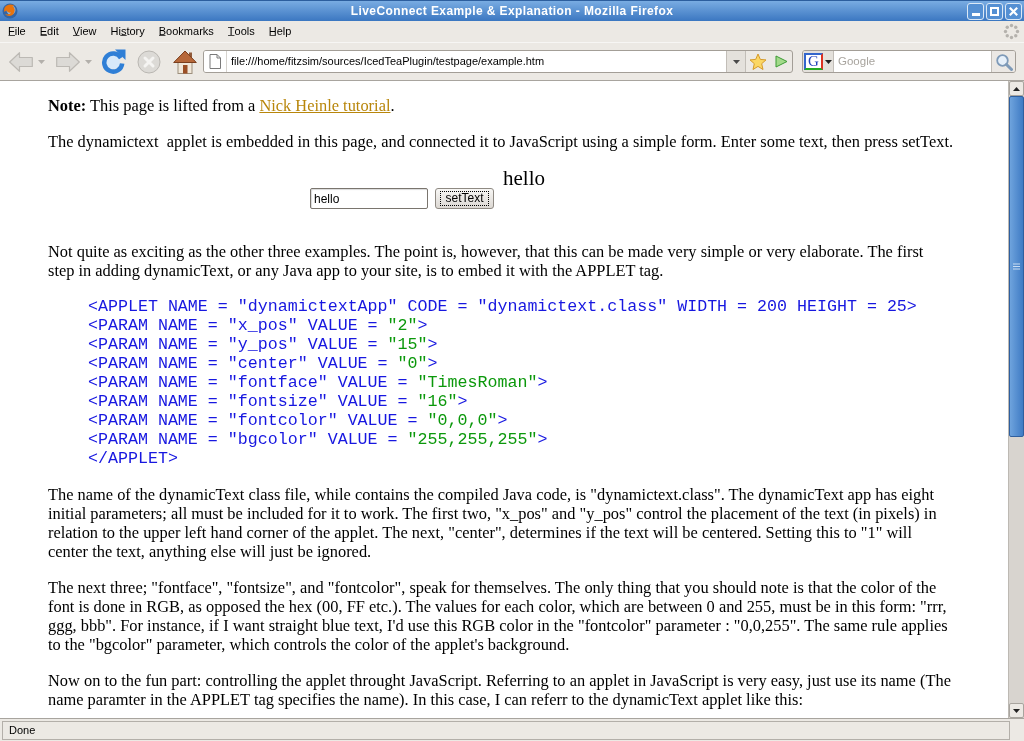 This screenshot has width=1024, height=741. Describe the element at coordinates (133, 458) in the screenshot. I see `code-line: </APPLET>` at that location.